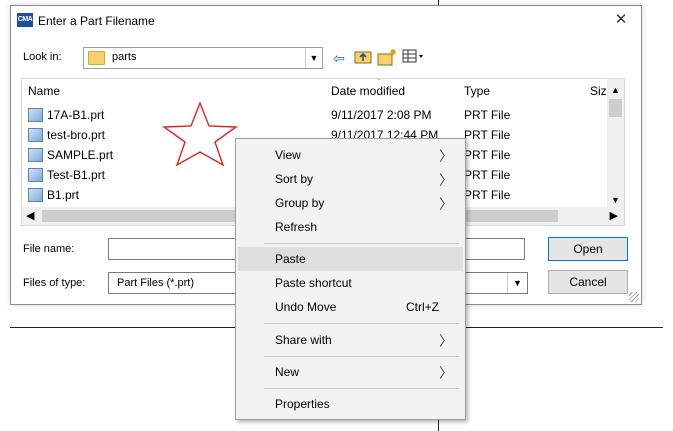 The image size is (673, 431). I want to click on menu-item-label: View, so click(288, 155).